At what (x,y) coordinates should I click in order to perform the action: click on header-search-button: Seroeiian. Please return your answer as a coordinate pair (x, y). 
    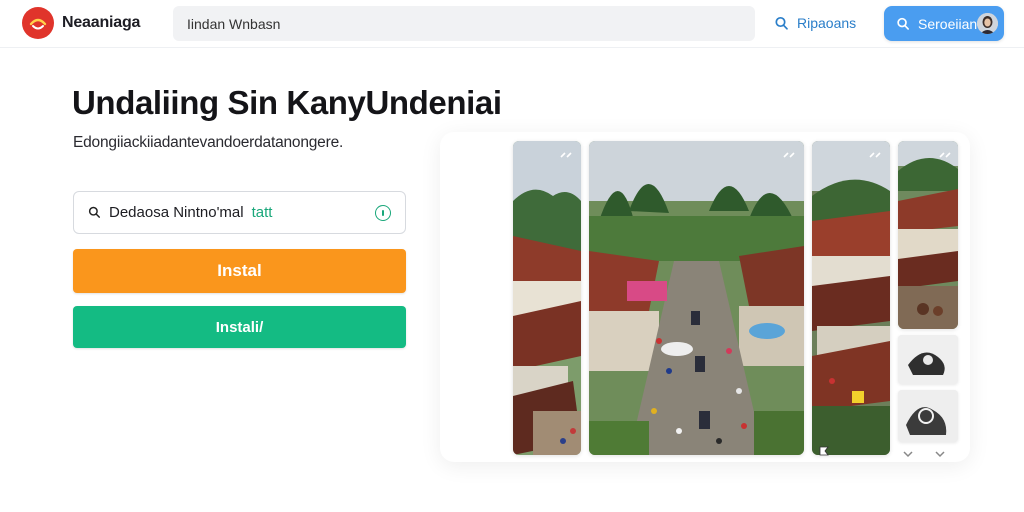
    Looking at the image, I should click on (944, 23).